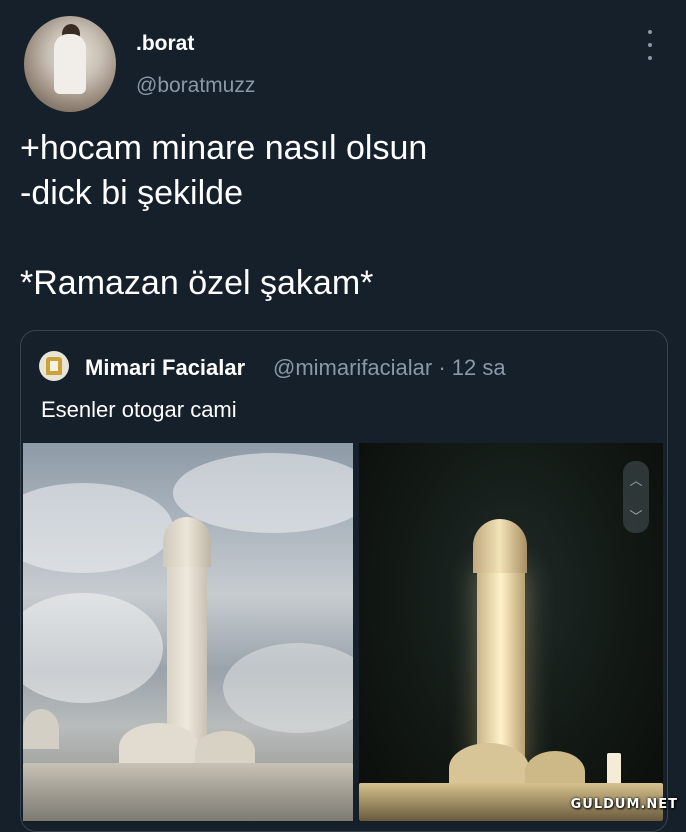 The image size is (686, 832). Describe the element at coordinates (70, 64) in the screenshot. I see `avatar` at that location.